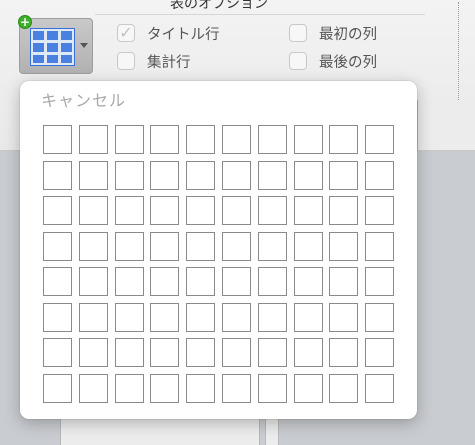 The height and width of the screenshot is (445, 475). I want to click on checkbox-first-column, so click(298, 33).